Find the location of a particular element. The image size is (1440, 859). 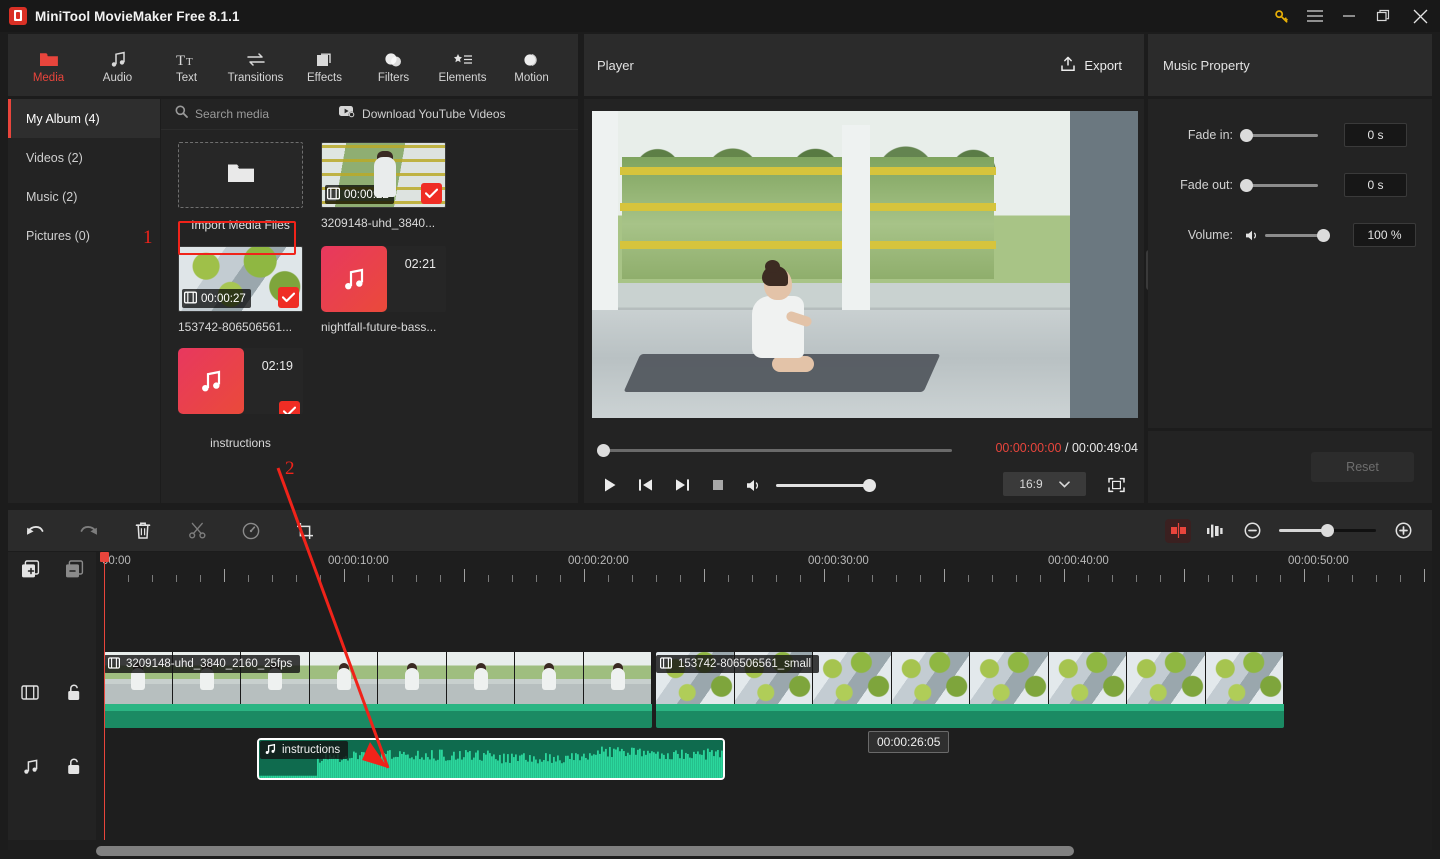

next-frame-button is located at coordinates (682, 485).